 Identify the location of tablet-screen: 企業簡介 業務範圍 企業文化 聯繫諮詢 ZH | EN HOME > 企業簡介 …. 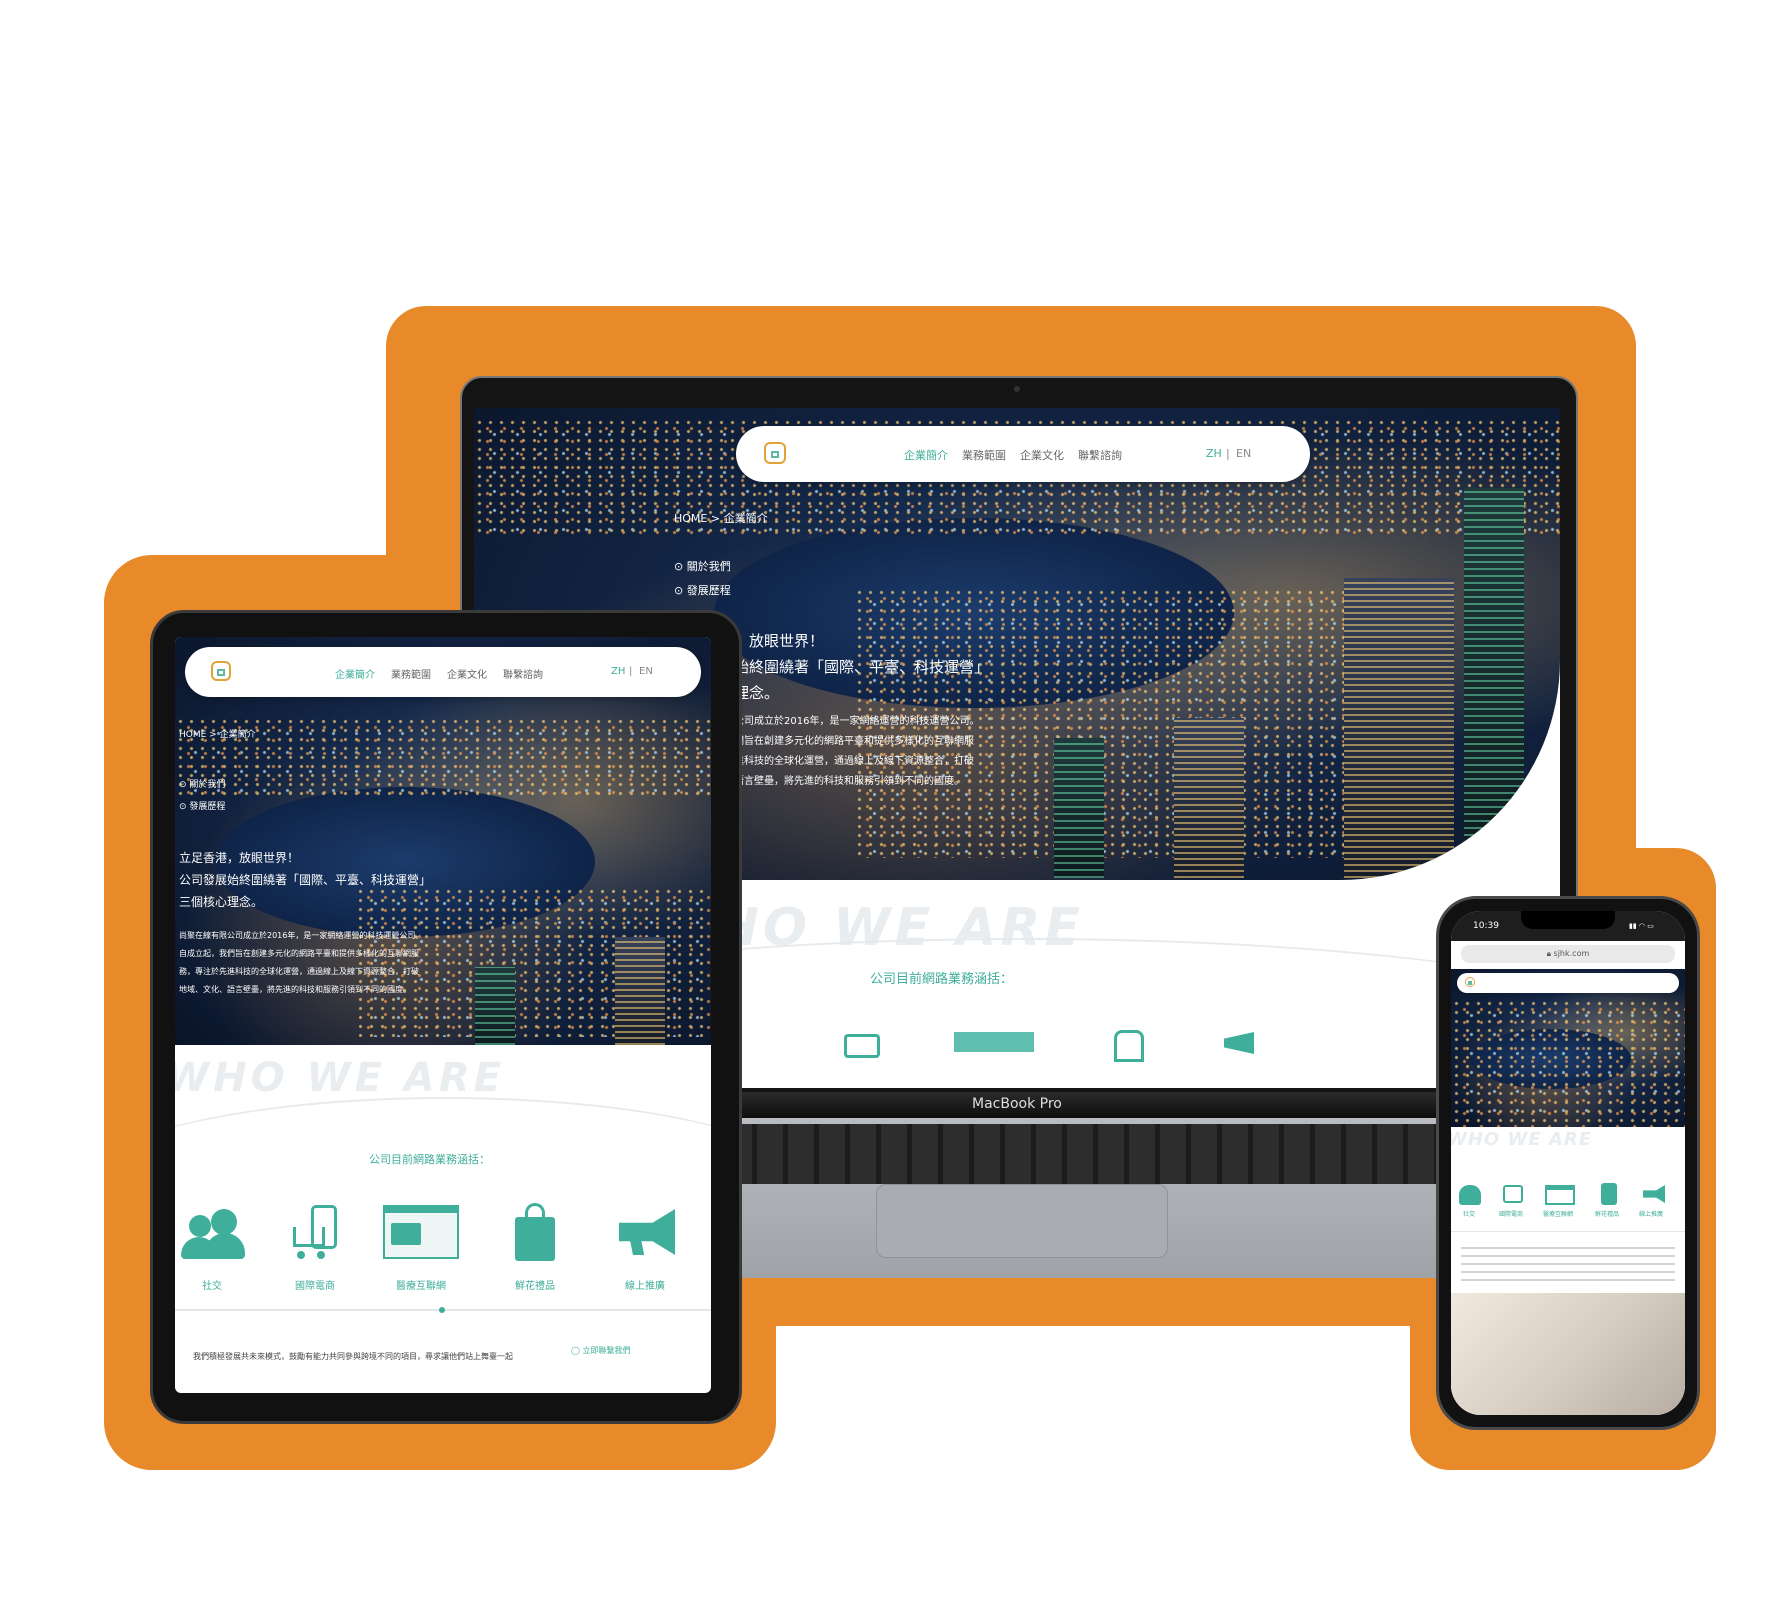
(443, 1015).